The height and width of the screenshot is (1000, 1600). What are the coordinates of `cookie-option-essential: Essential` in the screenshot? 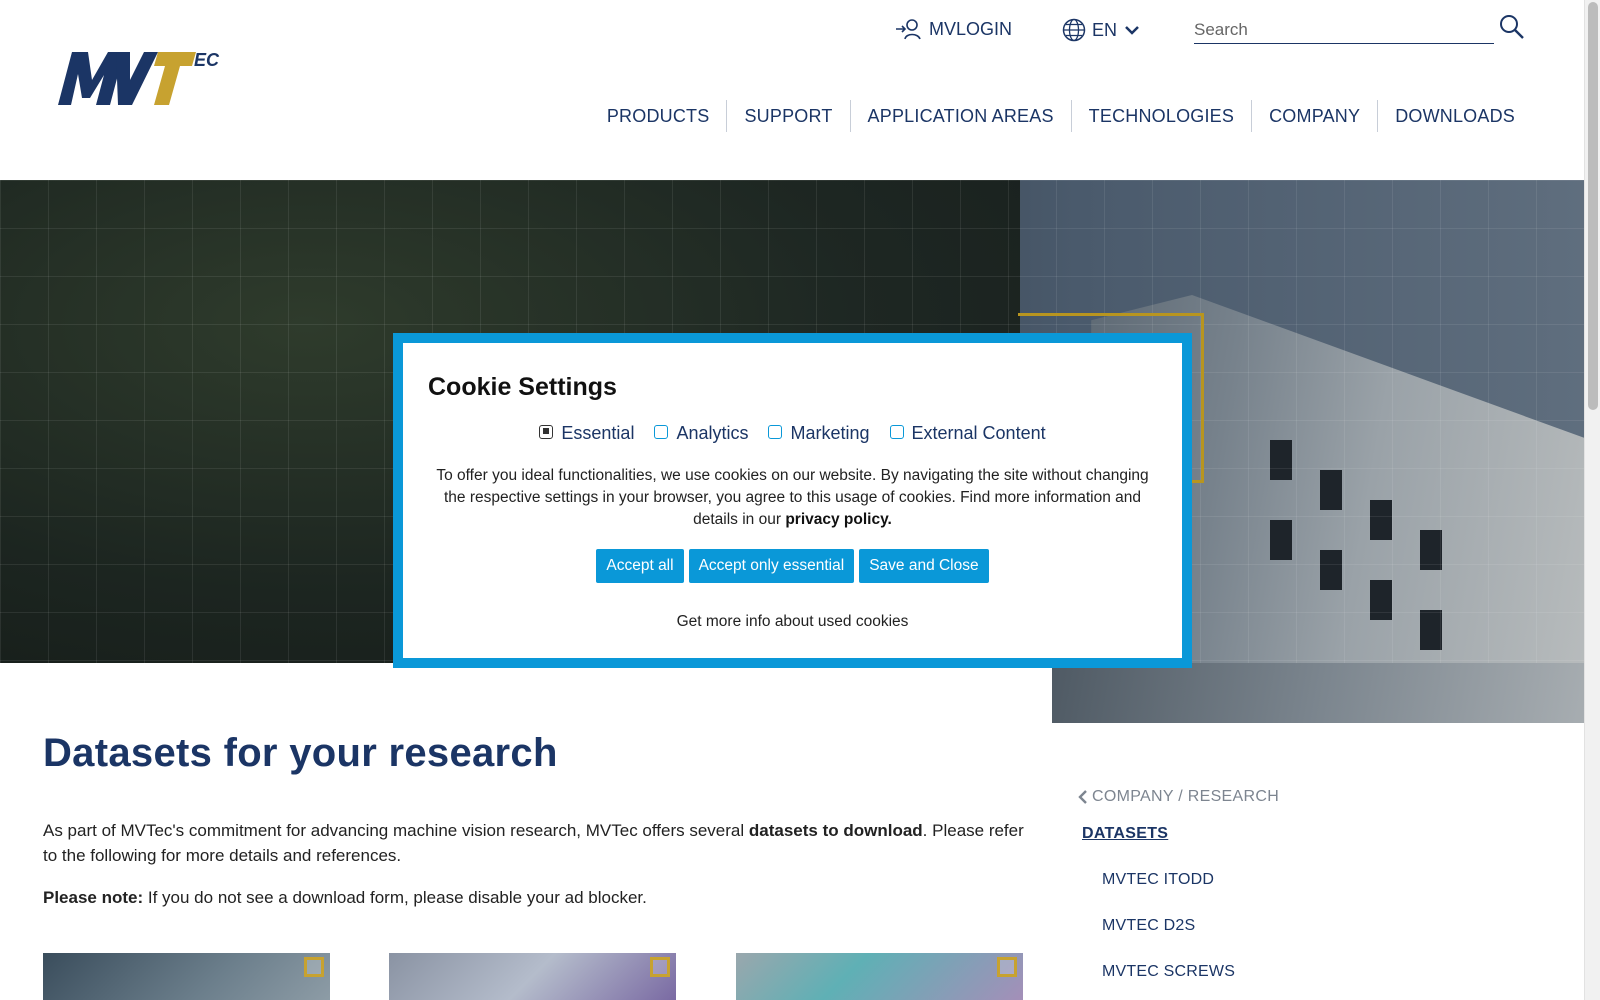 It's located at (586, 433).